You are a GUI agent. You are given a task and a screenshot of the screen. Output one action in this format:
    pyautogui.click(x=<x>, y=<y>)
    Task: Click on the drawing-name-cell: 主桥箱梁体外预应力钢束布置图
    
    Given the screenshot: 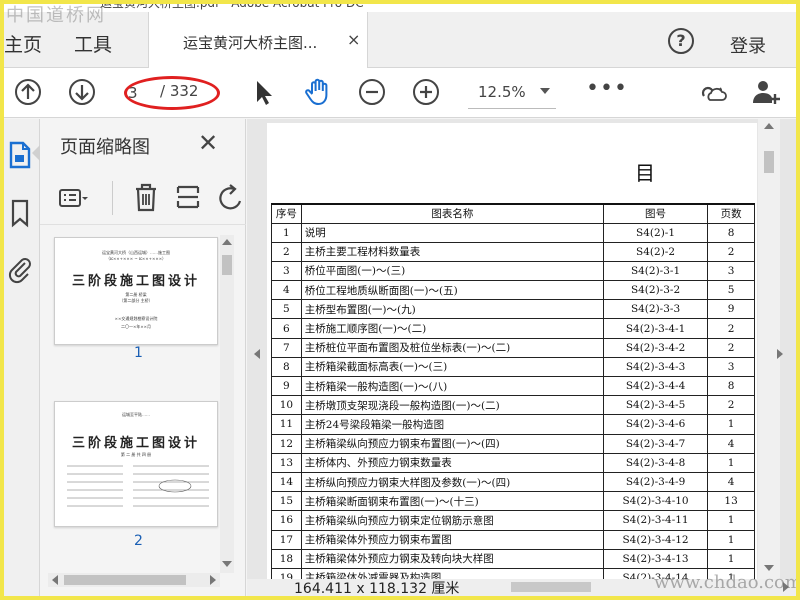 What is the action you would take?
    pyautogui.click(x=452, y=539)
    